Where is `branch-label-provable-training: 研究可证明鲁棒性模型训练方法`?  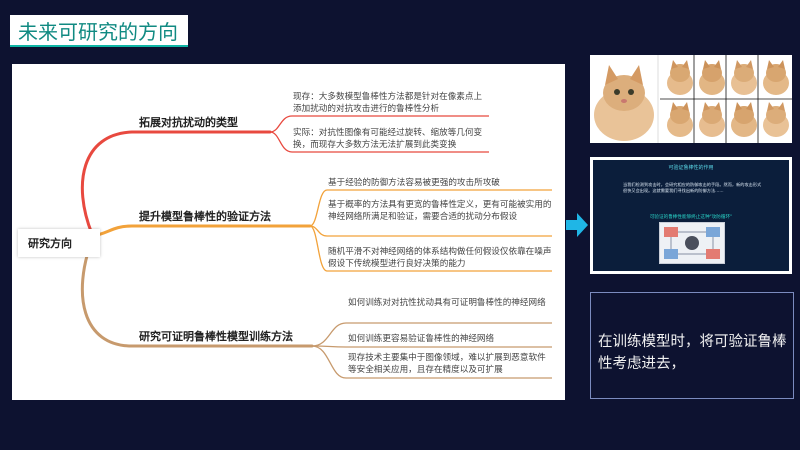 branch-label-provable-training: 研究可证明鲁棒性模型训练方法 is located at coordinates (216, 336).